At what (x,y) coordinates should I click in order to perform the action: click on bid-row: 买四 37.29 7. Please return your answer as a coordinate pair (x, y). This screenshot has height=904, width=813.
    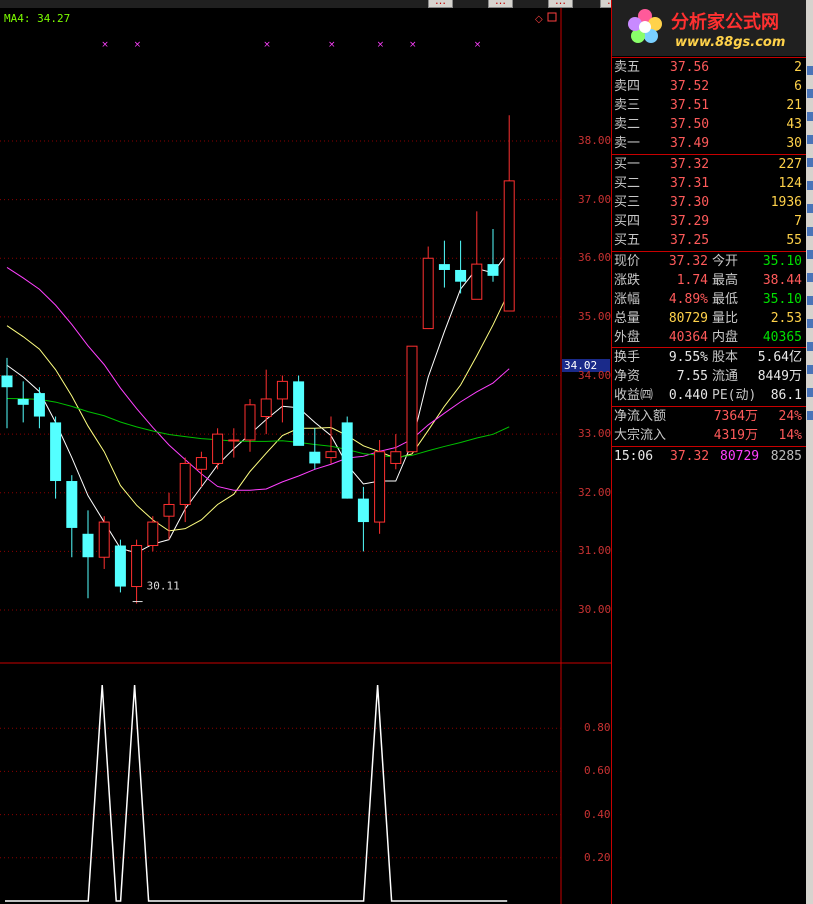
    Looking at the image, I should click on (709, 222).